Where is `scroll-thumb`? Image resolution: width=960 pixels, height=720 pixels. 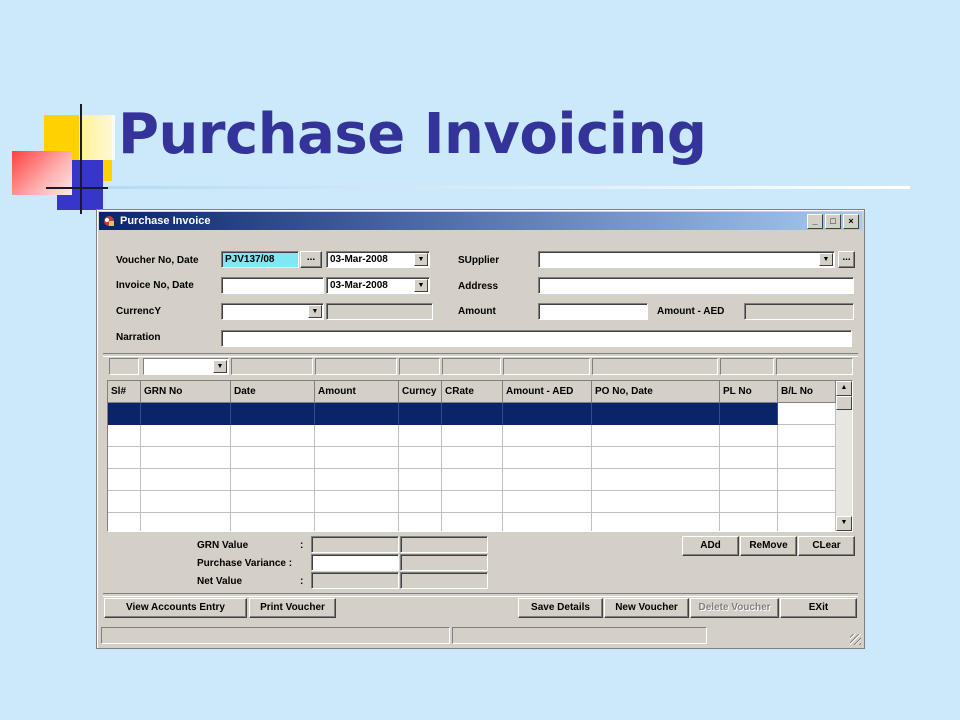 scroll-thumb is located at coordinates (844, 403).